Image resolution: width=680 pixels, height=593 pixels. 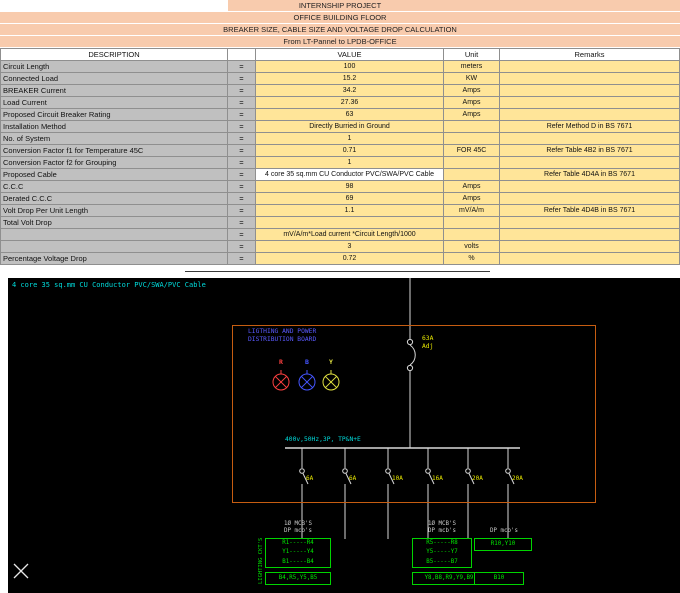 What do you see at coordinates (590, 151) in the screenshot?
I see `row-remarks-cell: Refer Table 4B2 in BS 7671` at bounding box center [590, 151].